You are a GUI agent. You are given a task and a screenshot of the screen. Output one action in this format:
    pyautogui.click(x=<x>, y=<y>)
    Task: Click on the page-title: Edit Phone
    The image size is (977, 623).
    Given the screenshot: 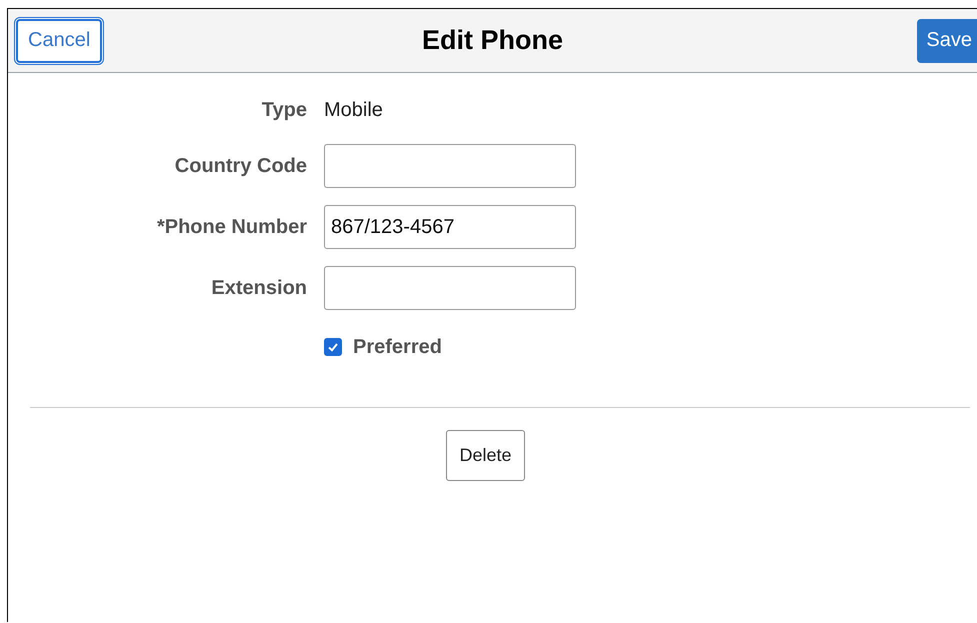 What is the action you would take?
    pyautogui.click(x=492, y=40)
    